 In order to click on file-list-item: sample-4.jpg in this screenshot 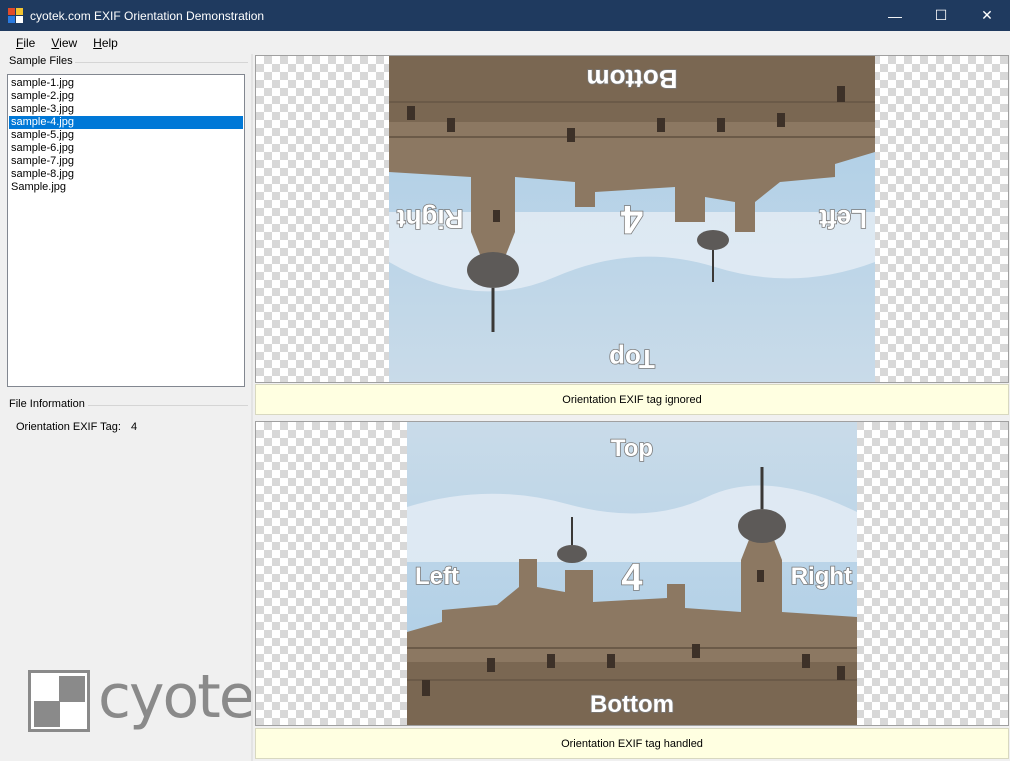, I will do `click(126, 122)`.